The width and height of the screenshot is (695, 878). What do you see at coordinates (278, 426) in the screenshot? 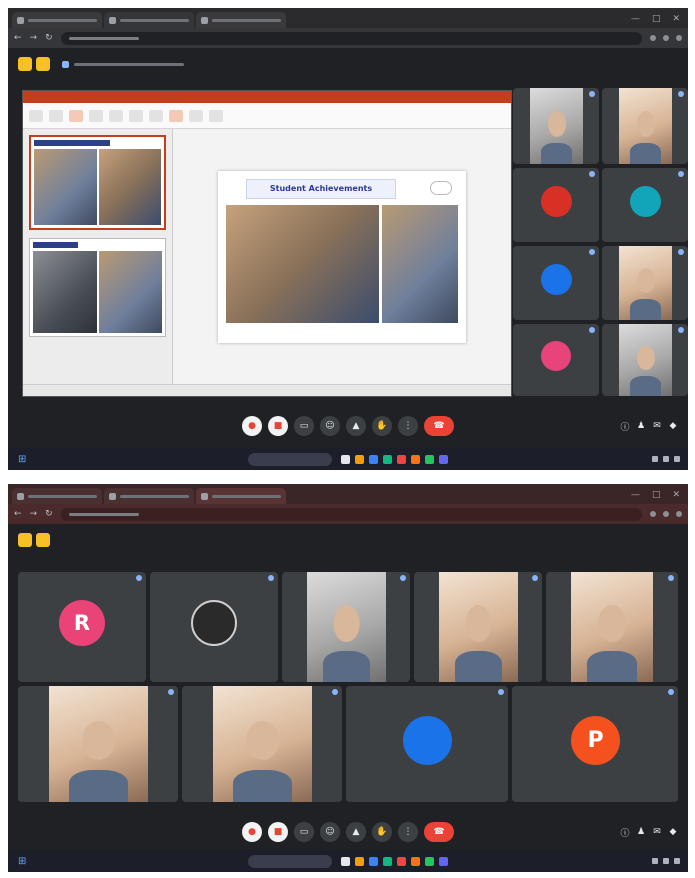
I see `camera-icon: ■` at bounding box center [278, 426].